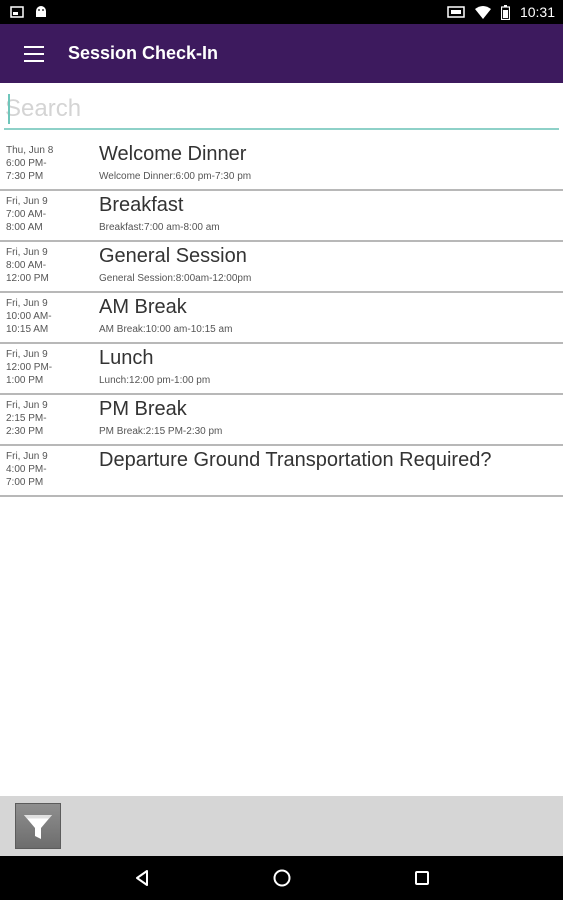  What do you see at coordinates (26, 476) in the screenshot?
I see `session-time: 4:00 PM- 7:00 PM` at bounding box center [26, 476].